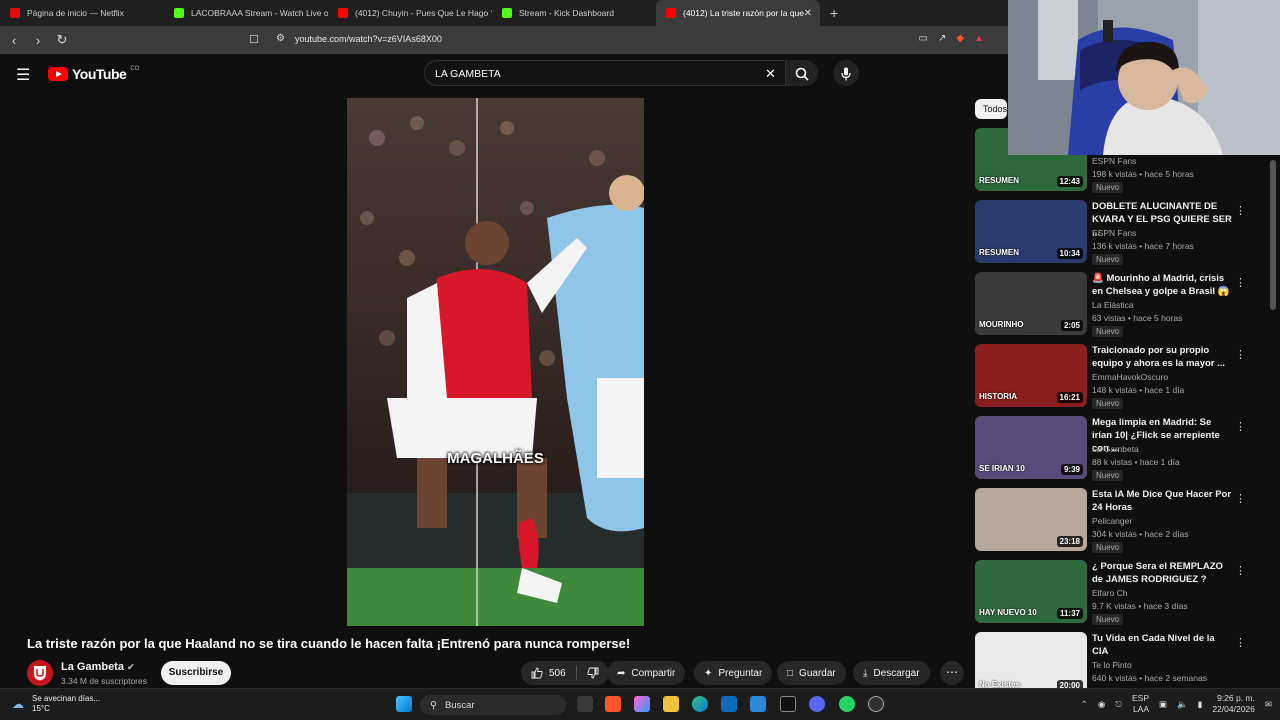 This screenshot has height=720, width=1280. I want to click on capcut-icon, so click(788, 704).